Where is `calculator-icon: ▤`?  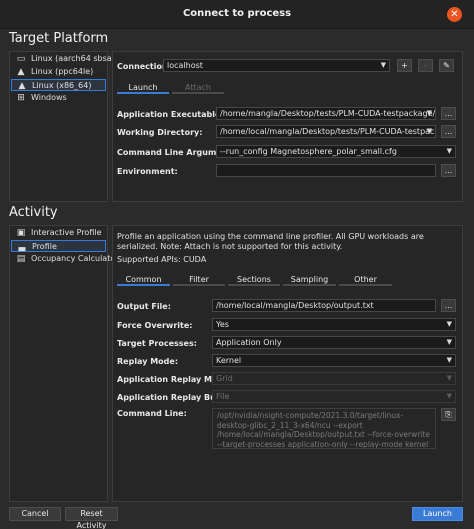
calculator-icon: ▤ is located at coordinates (21, 259).